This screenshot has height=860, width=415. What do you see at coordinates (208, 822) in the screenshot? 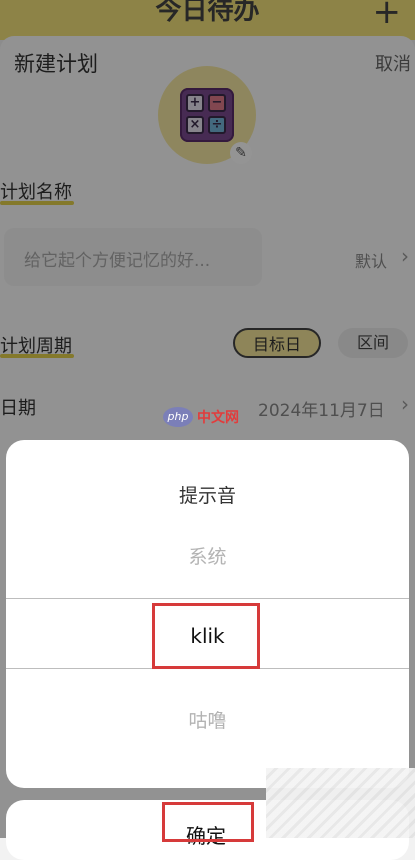
I see `highlight-box-confirm` at bounding box center [208, 822].